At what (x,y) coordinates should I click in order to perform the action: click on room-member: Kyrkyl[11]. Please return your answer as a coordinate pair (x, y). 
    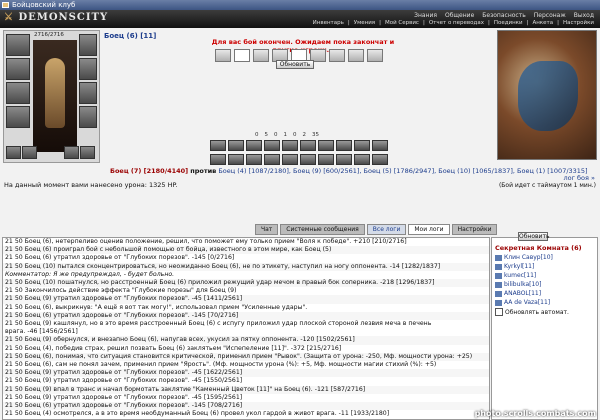
    Looking at the image, I should click on (514, 266).